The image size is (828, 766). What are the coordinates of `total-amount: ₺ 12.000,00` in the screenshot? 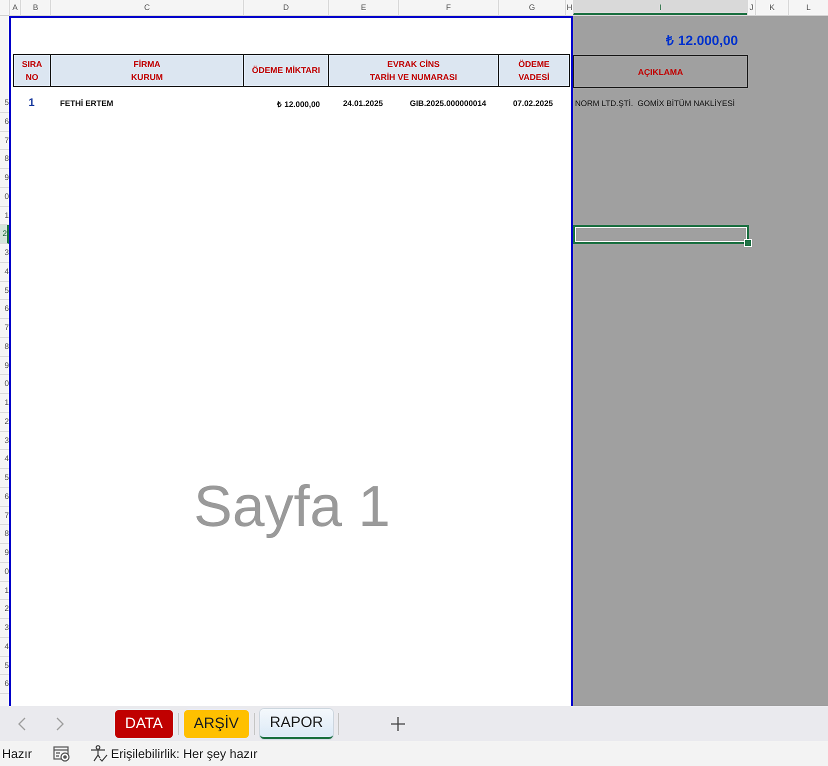 It's located at (702, 40).